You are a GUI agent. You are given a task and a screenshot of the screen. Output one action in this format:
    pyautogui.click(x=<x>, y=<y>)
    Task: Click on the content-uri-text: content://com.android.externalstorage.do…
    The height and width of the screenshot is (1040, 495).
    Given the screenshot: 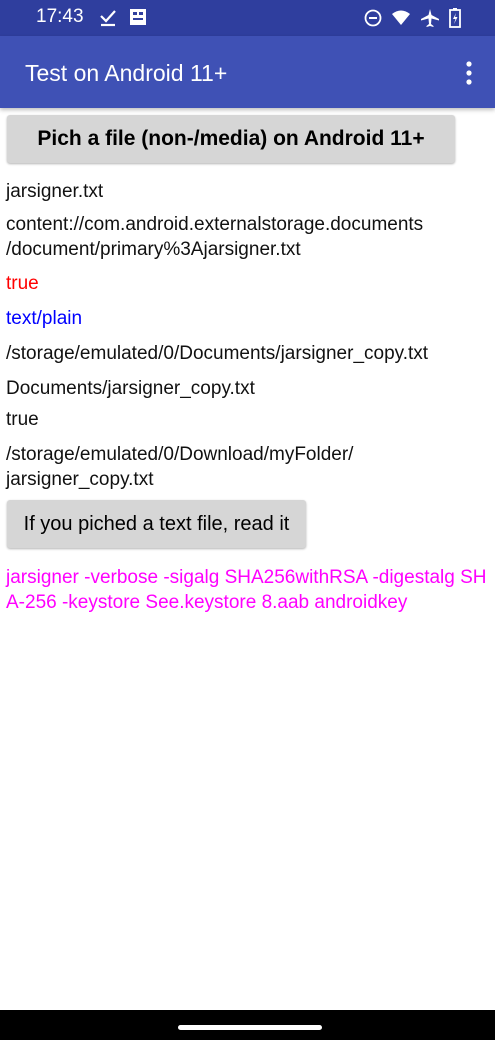 What is the action you would take?
    pyautogui.click(x=215, y=237)
    